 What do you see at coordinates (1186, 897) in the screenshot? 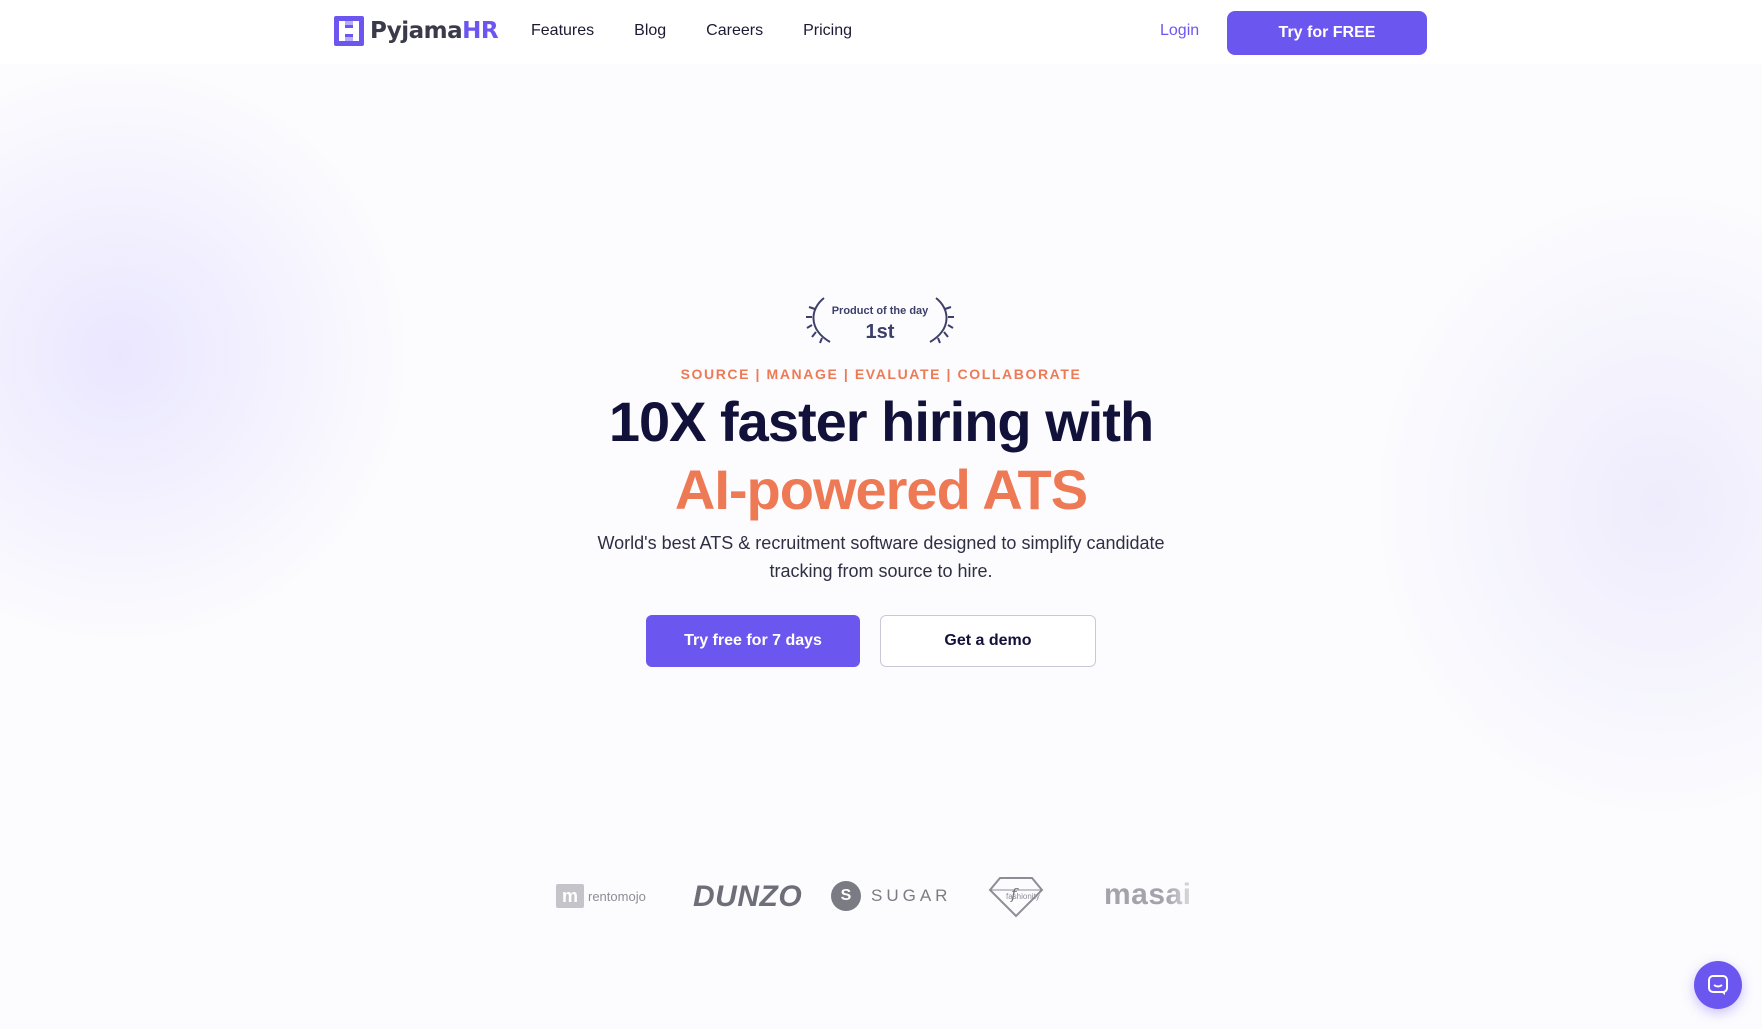
I see `logos-fade` at bounding box center [1186, 897].